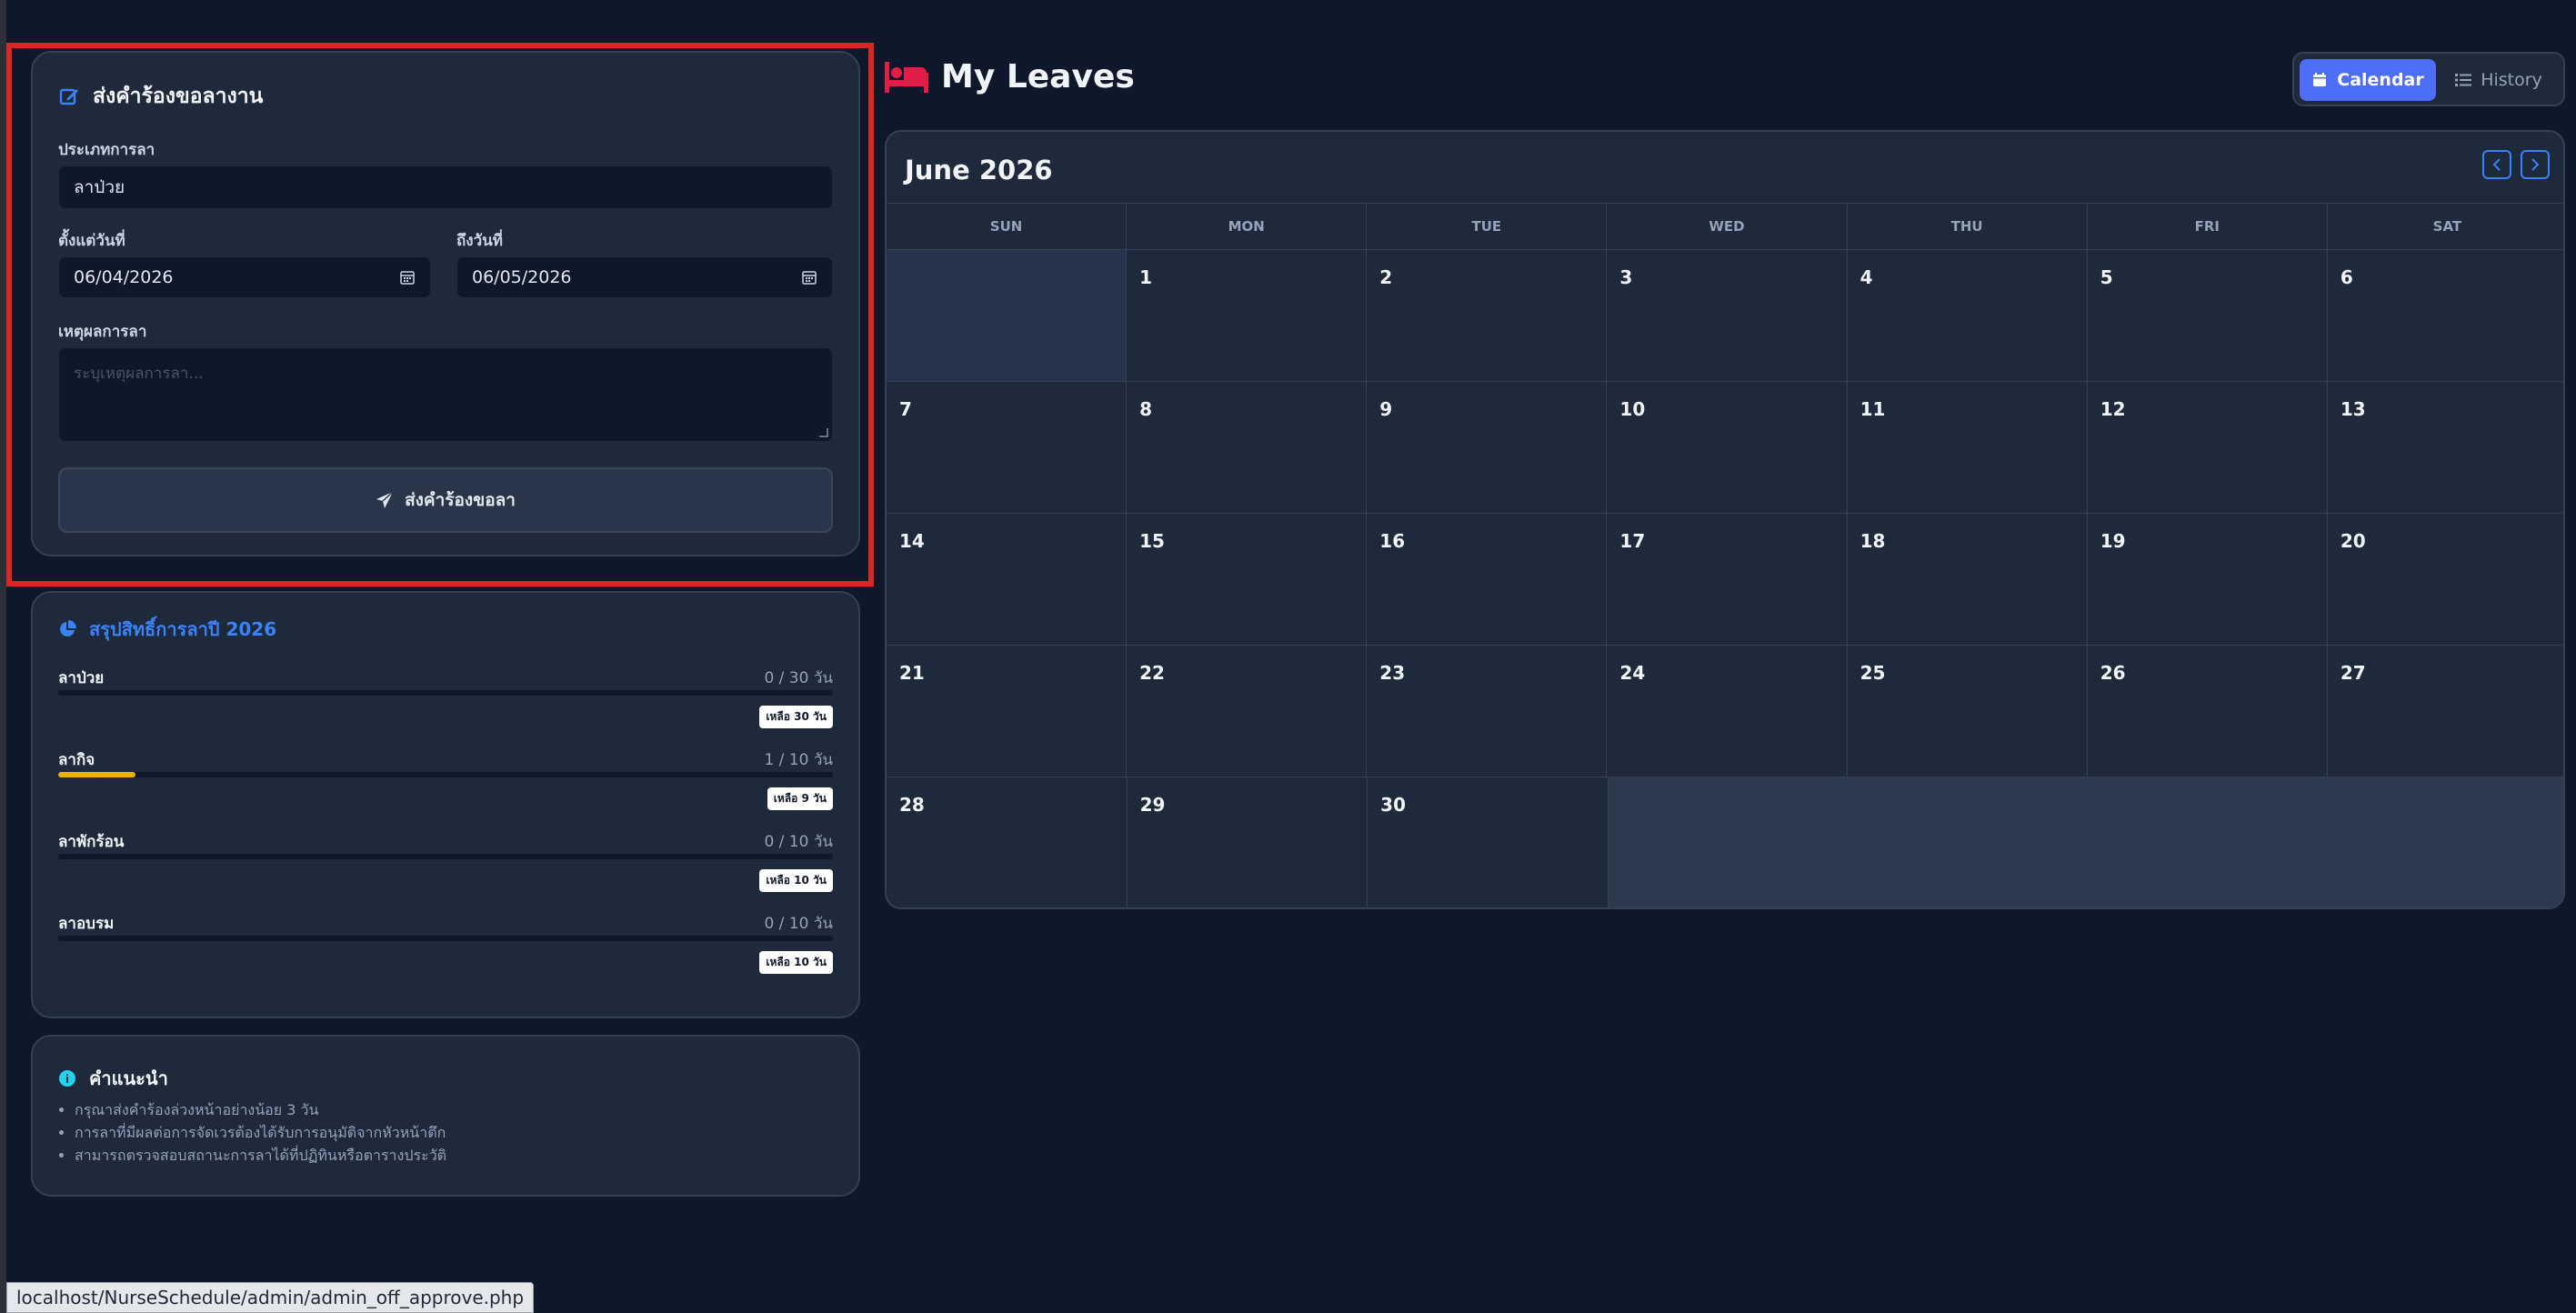 The height and width of the screenshot is (1313, 2576). I want to click on leave-quota-count: 1 / 10 วัน, so click(798, 760).